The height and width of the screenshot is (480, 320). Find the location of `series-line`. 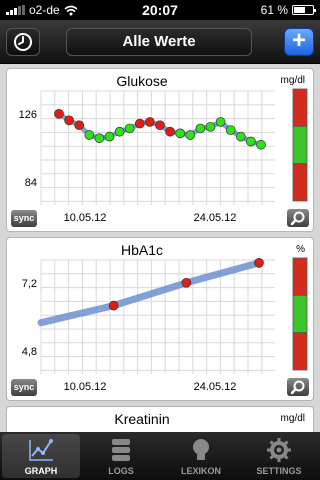

series-line is located at coordinates (150, 293).